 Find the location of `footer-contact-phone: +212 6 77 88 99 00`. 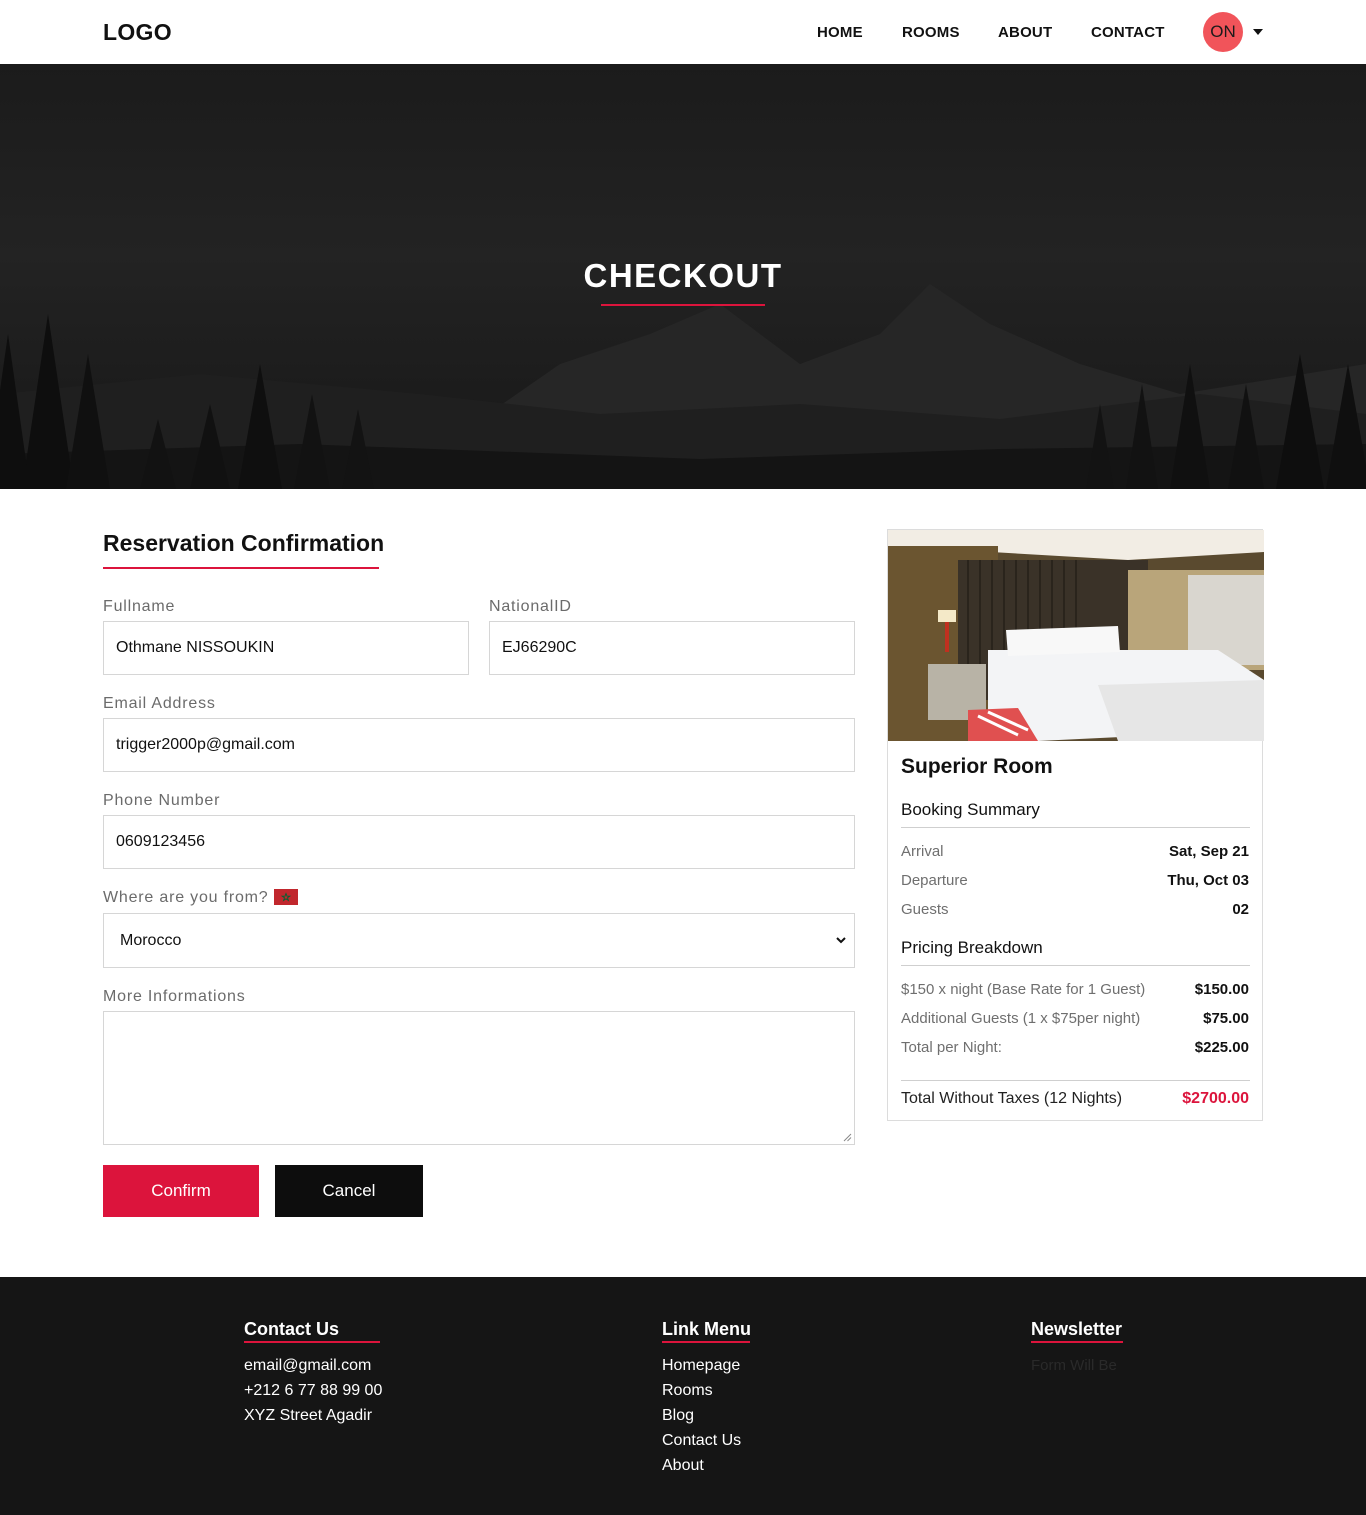

footer-contact-phone: +212 6 77 88 99 00 is located at coordinates (313, 1390).